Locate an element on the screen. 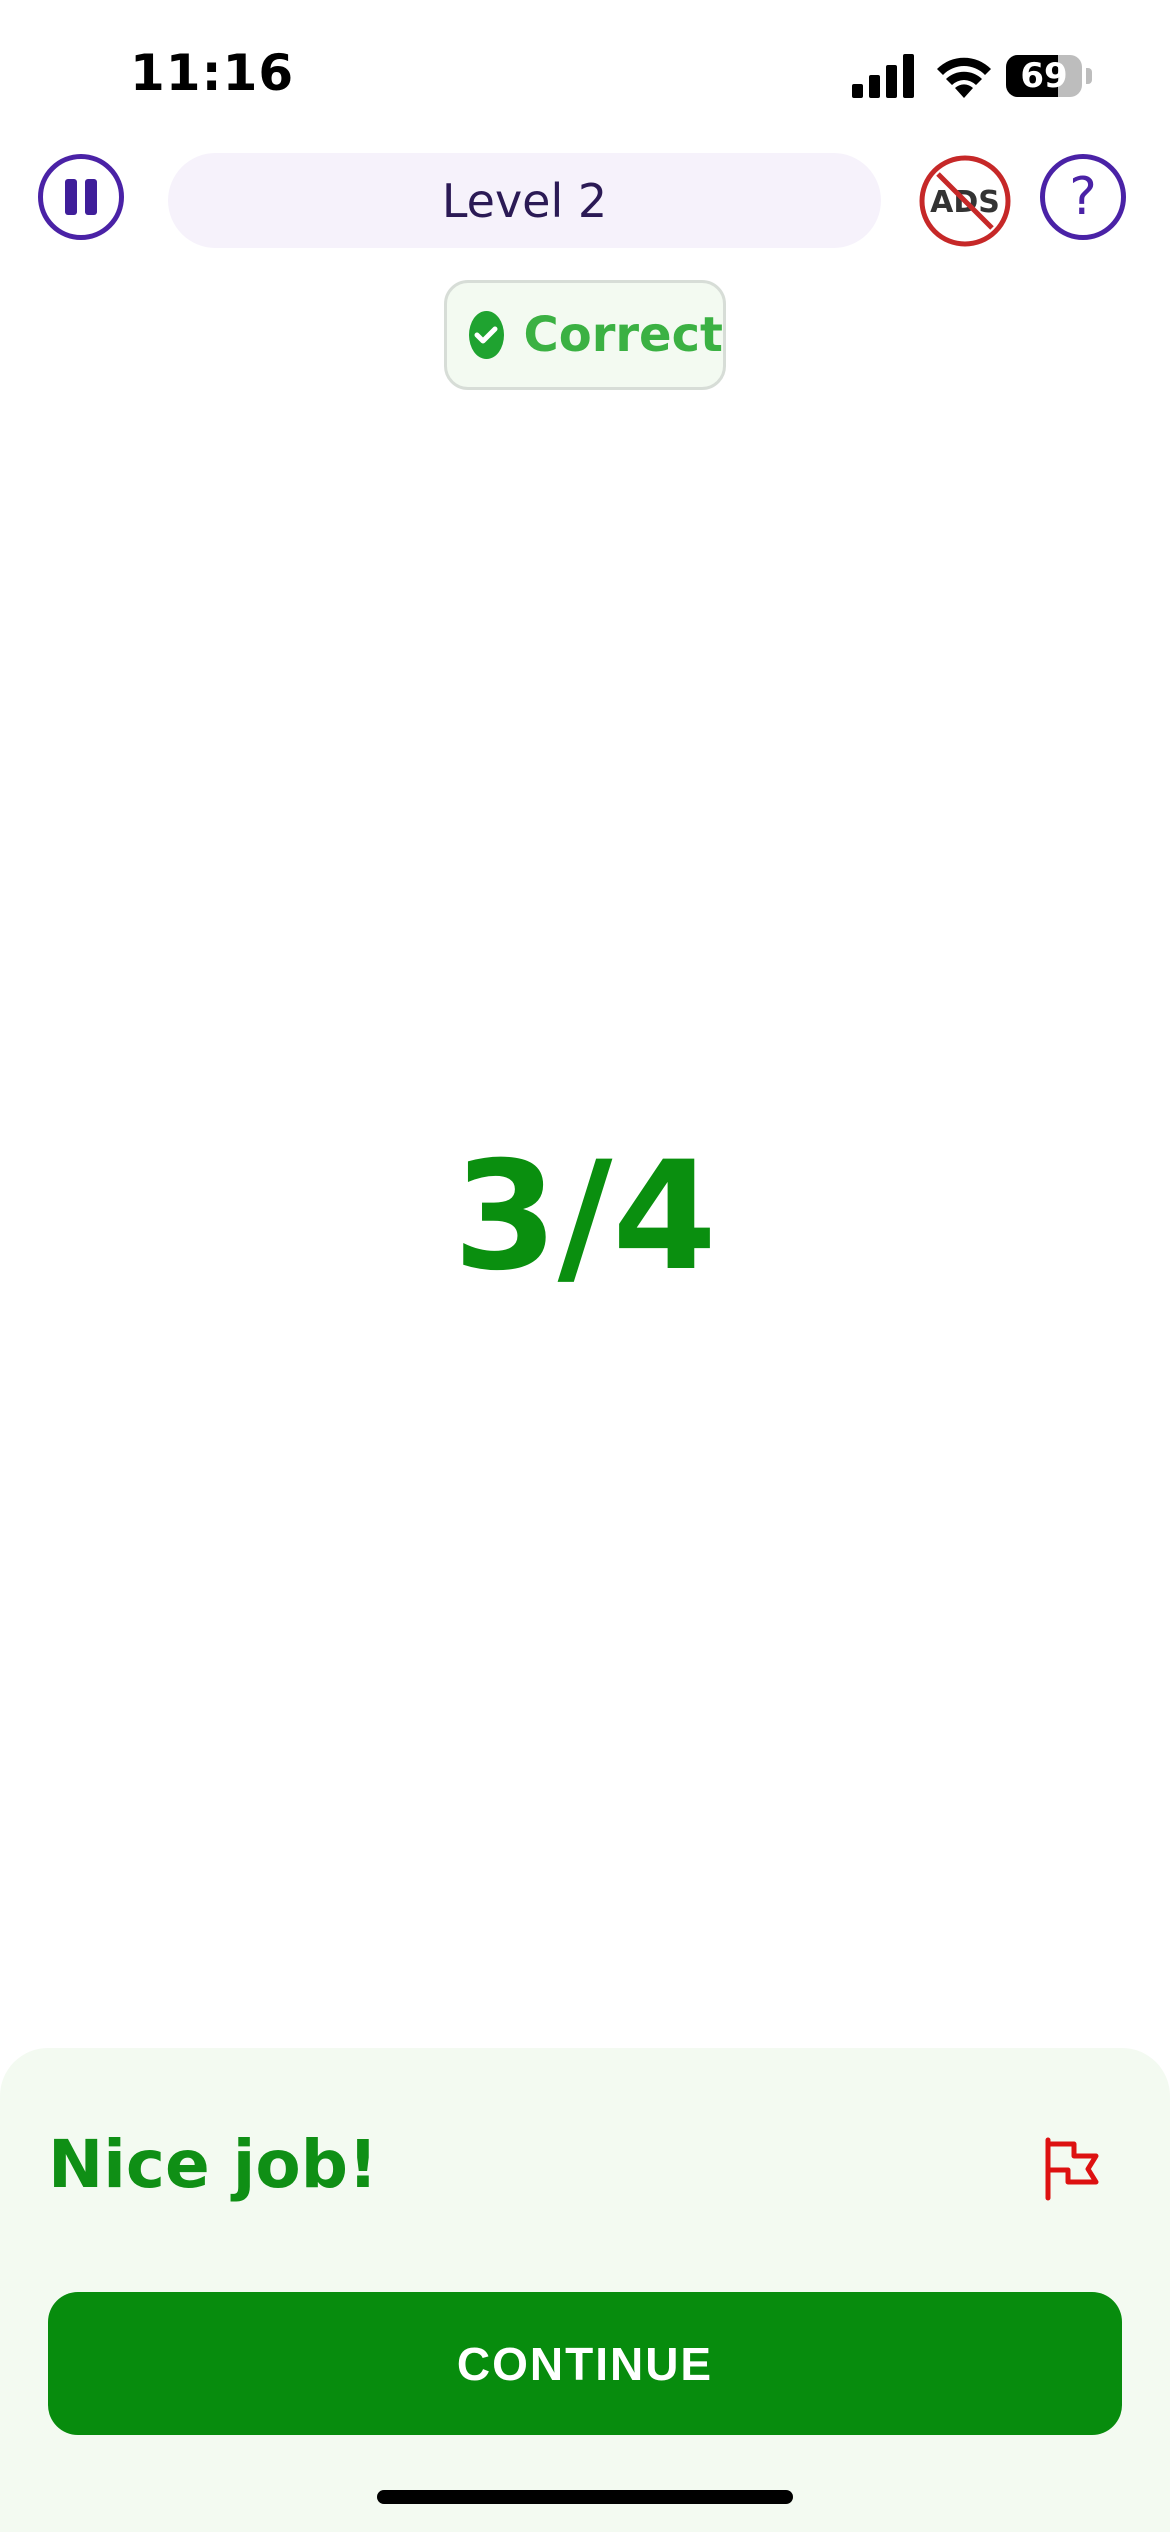 This screenshot has width=1170, height=2532. help-icon: ? is located at coordinates (1083, 197).